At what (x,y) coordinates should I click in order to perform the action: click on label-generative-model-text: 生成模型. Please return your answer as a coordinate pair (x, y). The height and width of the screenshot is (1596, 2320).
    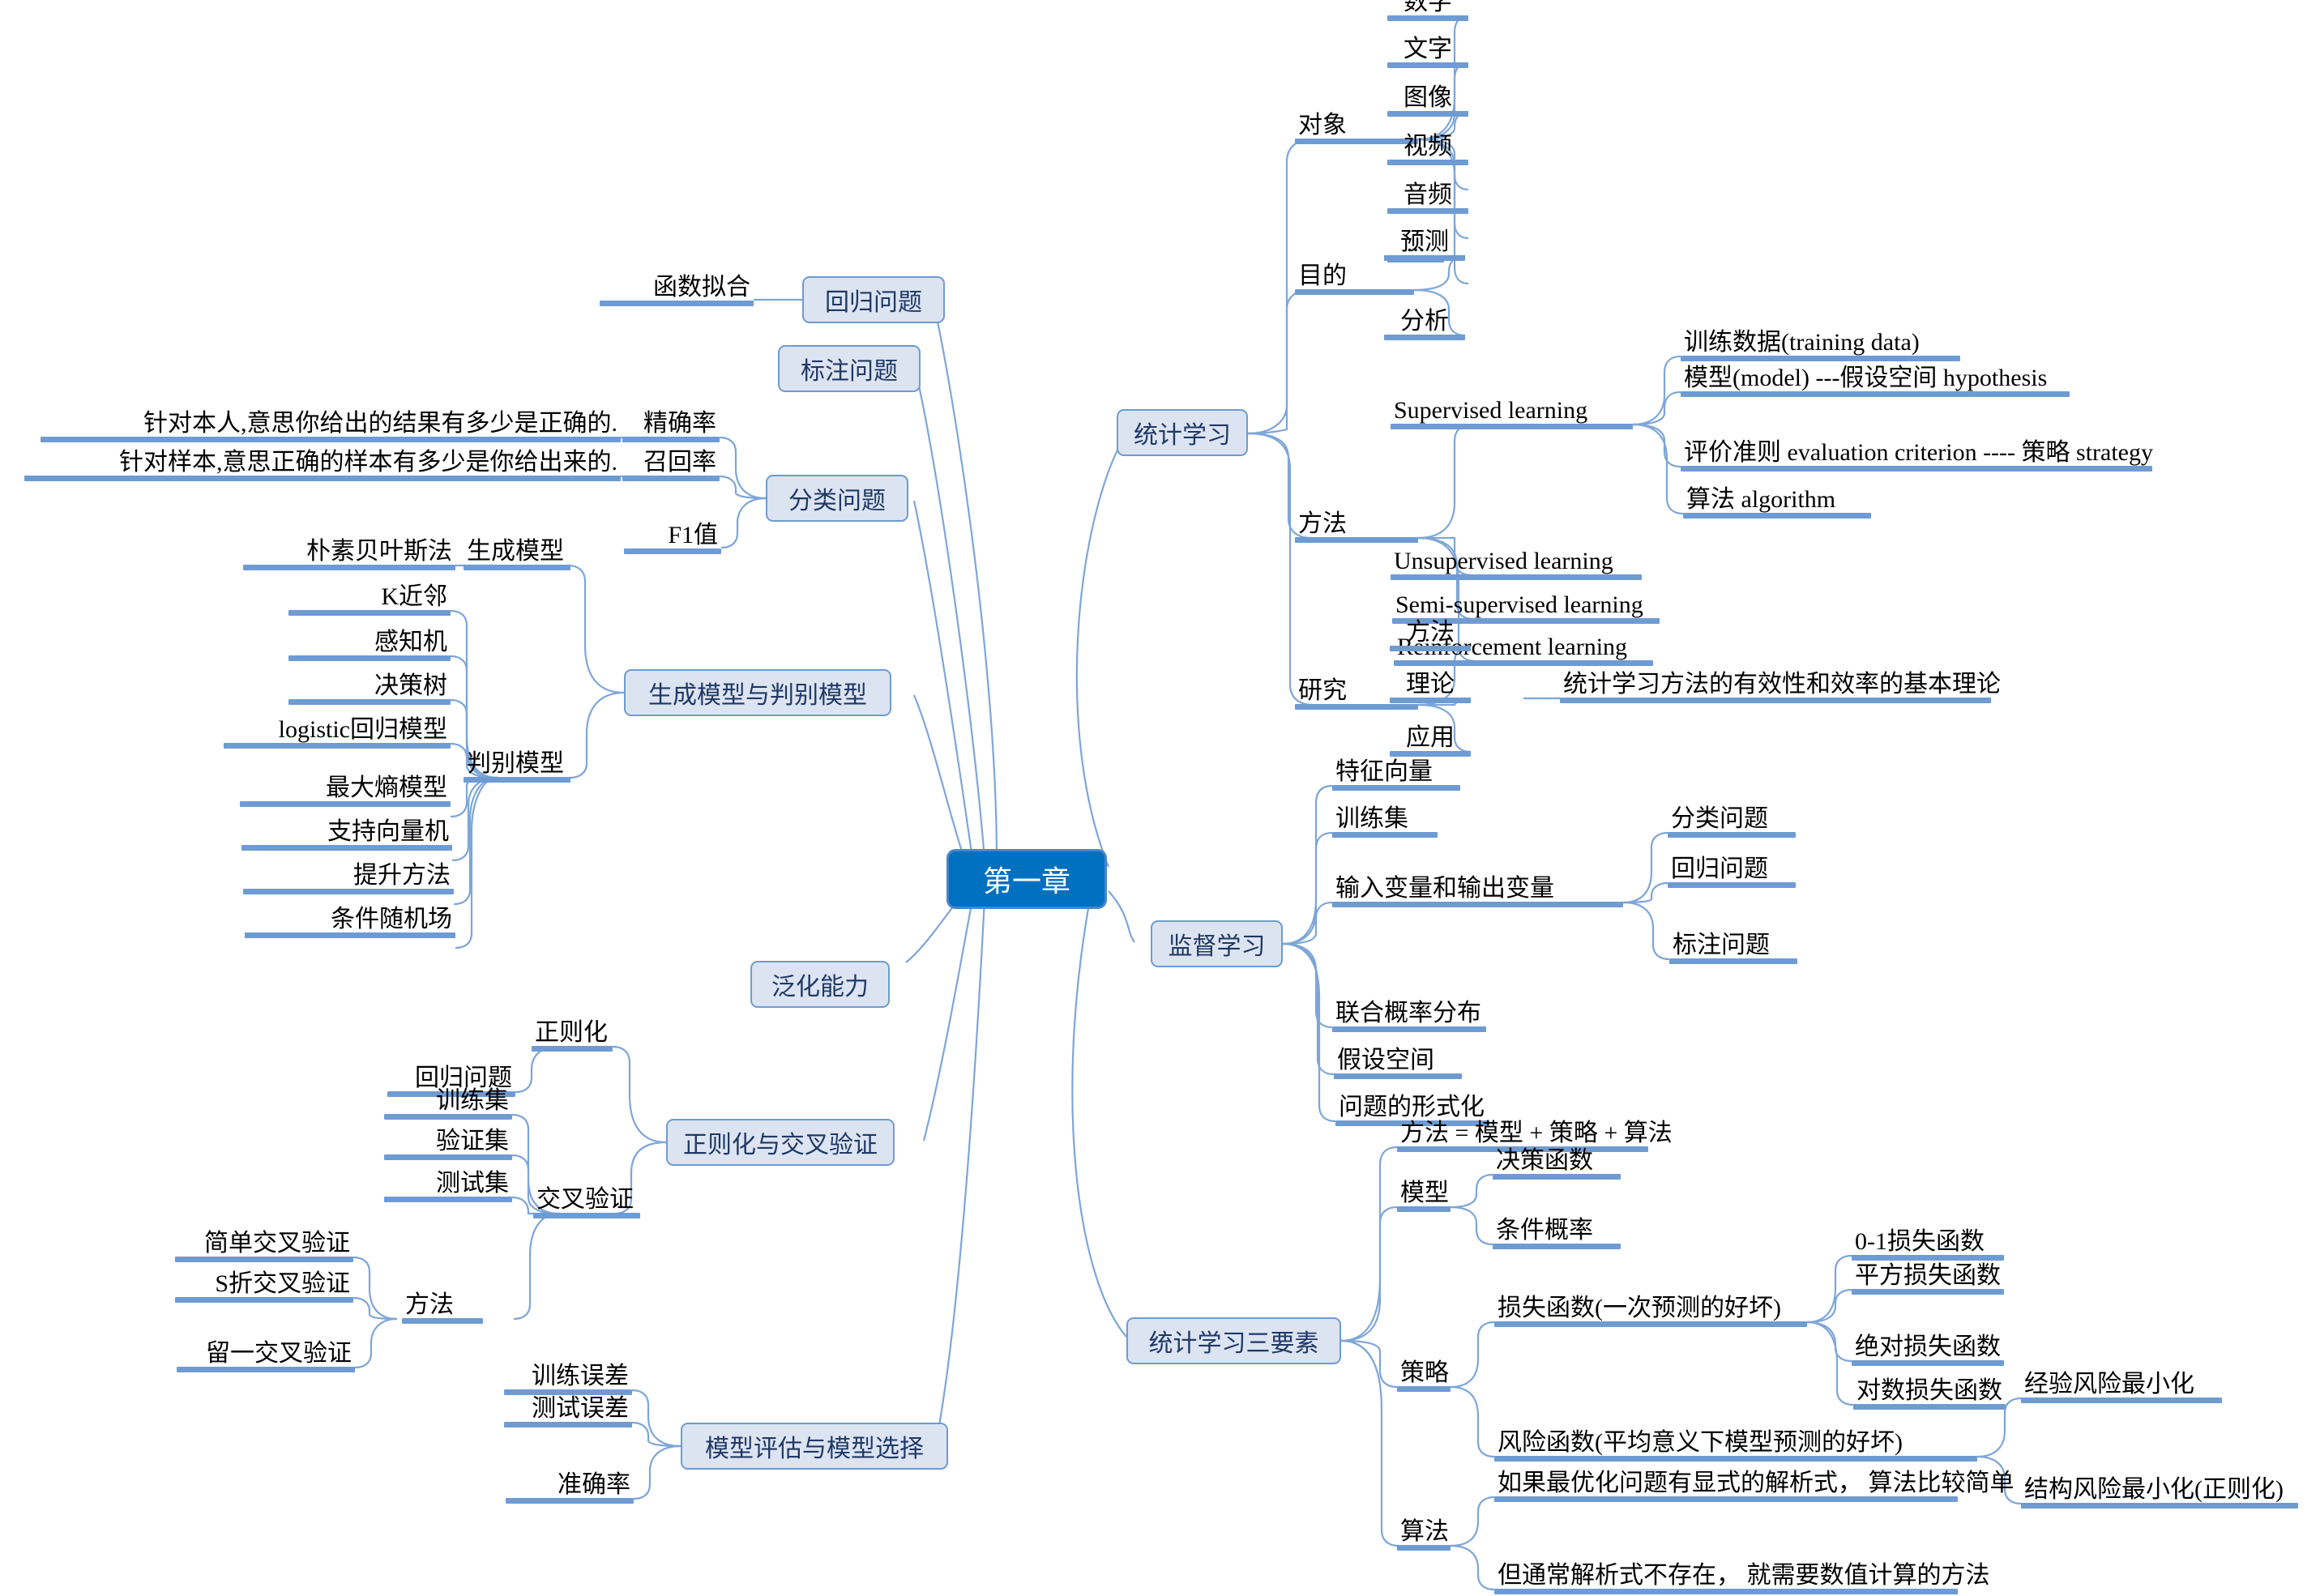
    Looking at the image, I should click on (515, 551).